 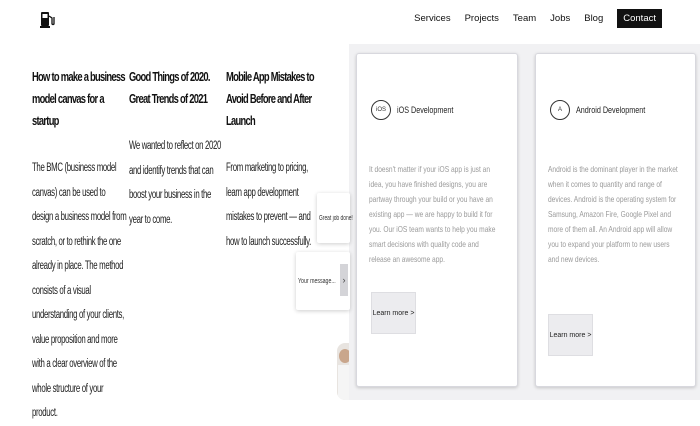 I want to click on card-title: iOS Development, so click(x=425, y=110).